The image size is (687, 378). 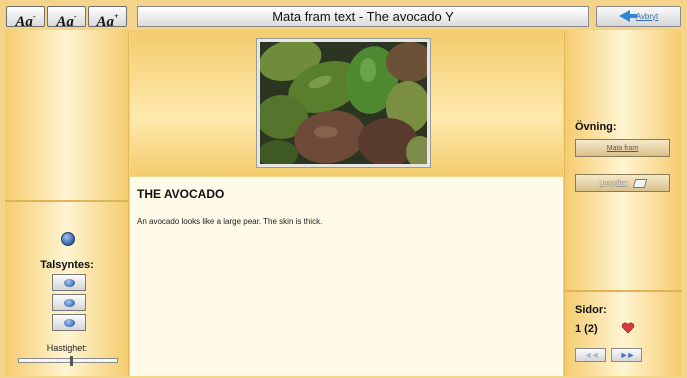 I want to click on speed-label: Hastighet:, so click(x=67, y=348).